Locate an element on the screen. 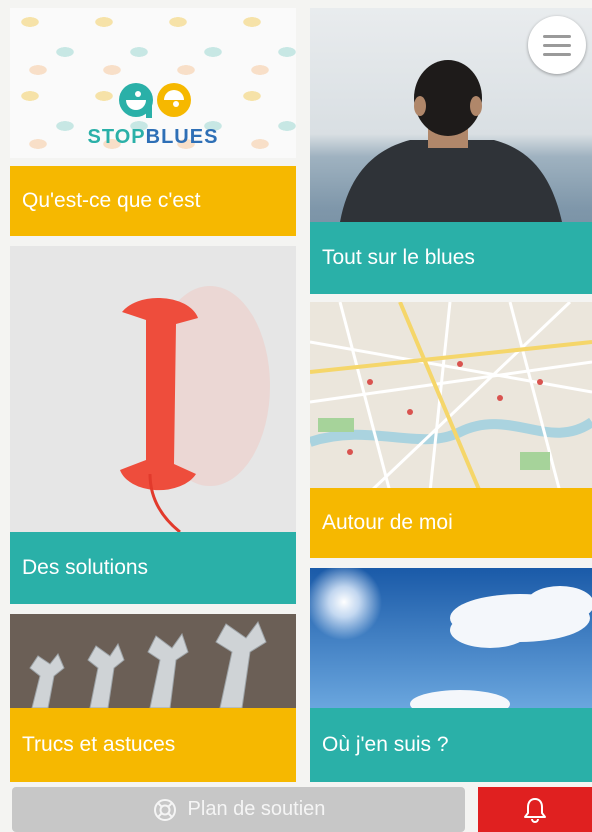  tile-label: Où j'en suis ? is located at coordinates (451, 745).